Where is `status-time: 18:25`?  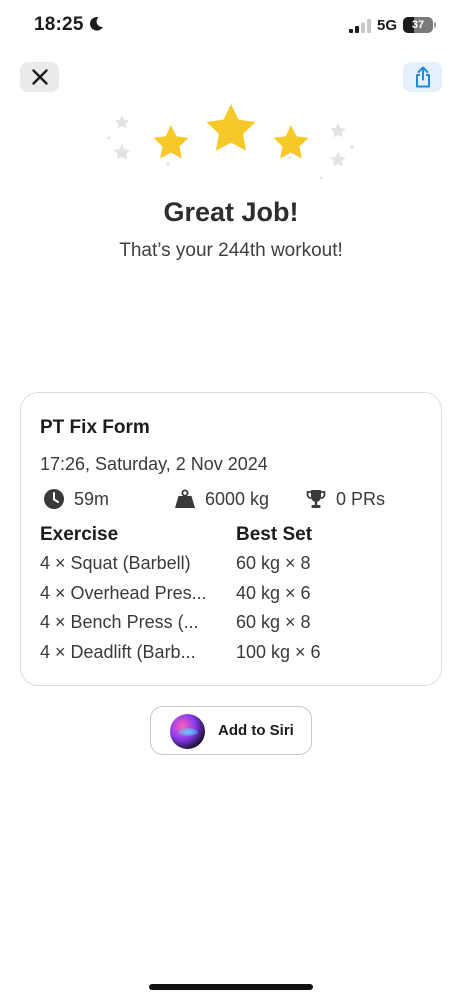
status-time: 18:25 is located at coordinates (59, 24).